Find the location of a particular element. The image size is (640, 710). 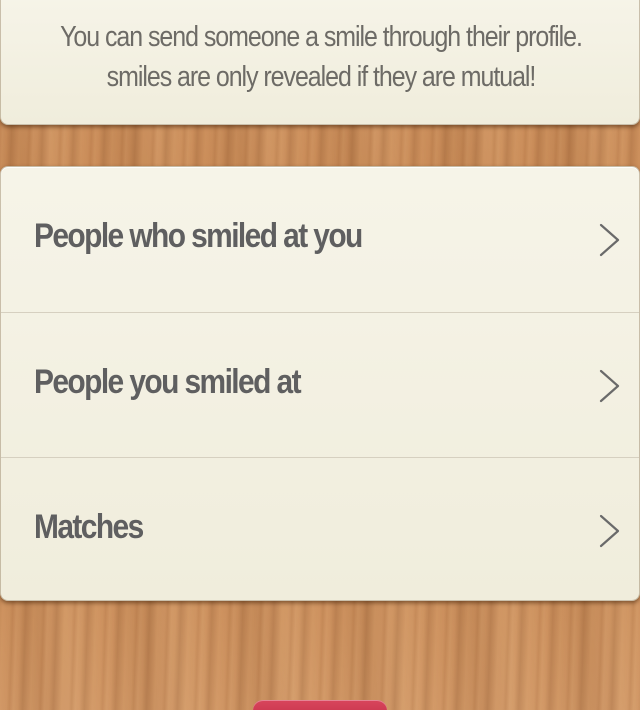

bottom-action-button is located at coordinates (320, 705).